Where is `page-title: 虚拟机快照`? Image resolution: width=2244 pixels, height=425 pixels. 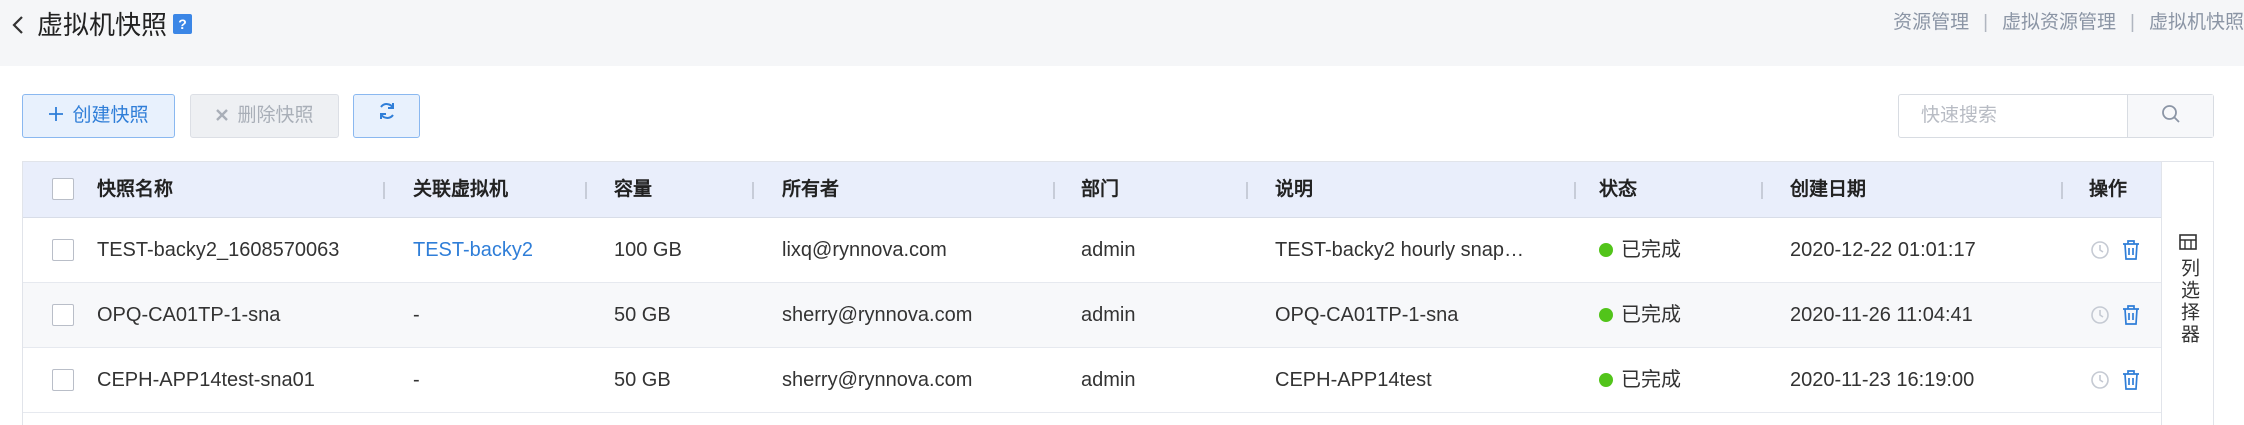
page-title: 虚拟机快照 is located at coordinates (102, 25).